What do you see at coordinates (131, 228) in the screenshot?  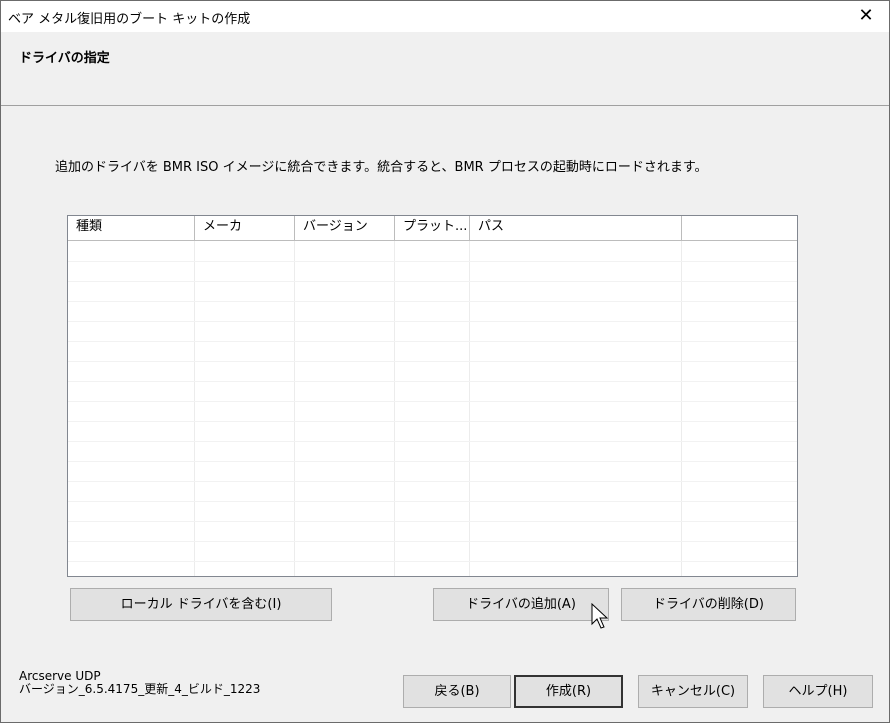 I see `column-header-type: 種類` at bounding box center [131, 228].